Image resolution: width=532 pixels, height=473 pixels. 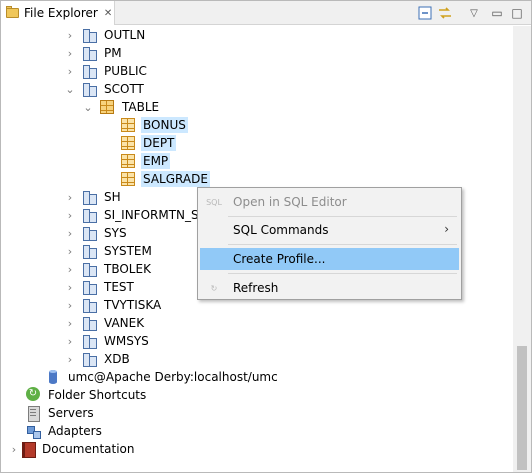 I want to click on tree-item-label: Servers, so click(x=71, y=413).